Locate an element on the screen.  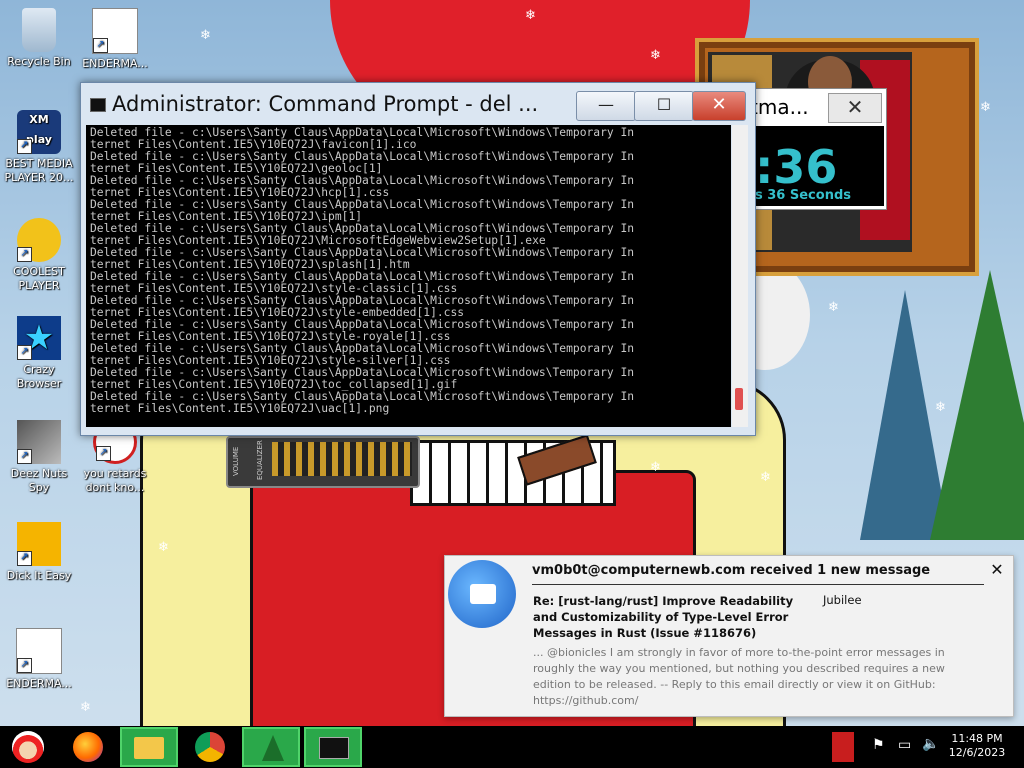
taskbar-christmas-app is located at coordinates (271, 747).